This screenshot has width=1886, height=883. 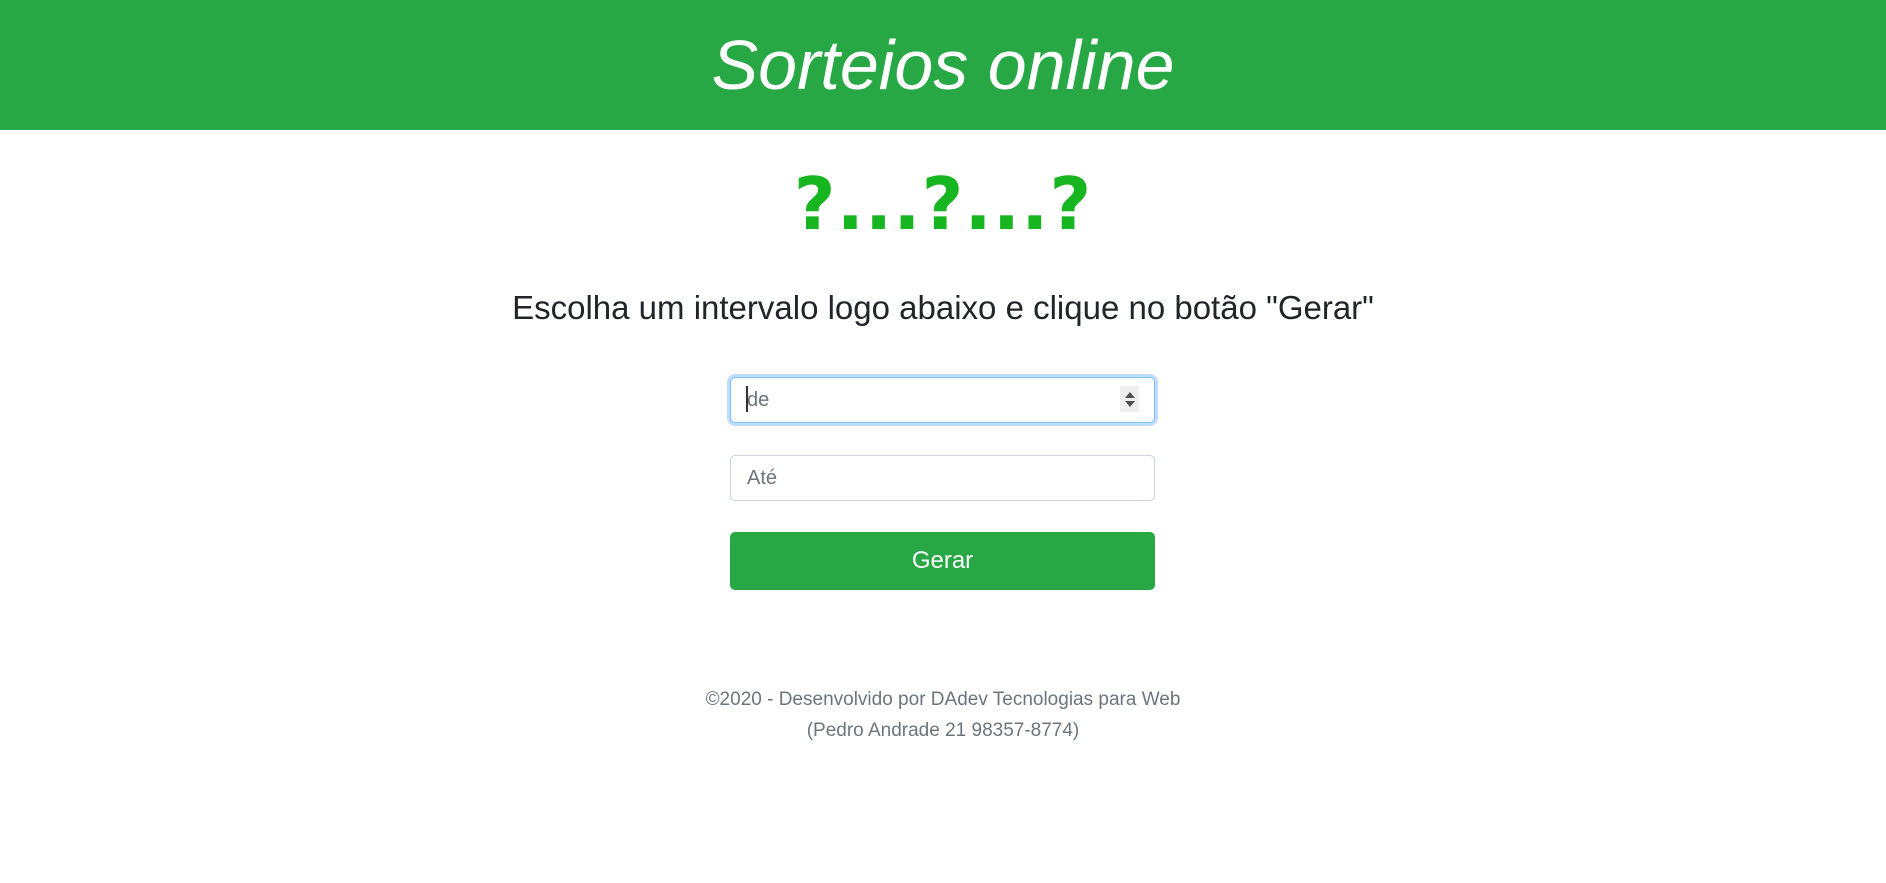 What do you see at coordinates (747, 399) in the screenshot?
I see `text-cursor` at bounding box center [747, 399].